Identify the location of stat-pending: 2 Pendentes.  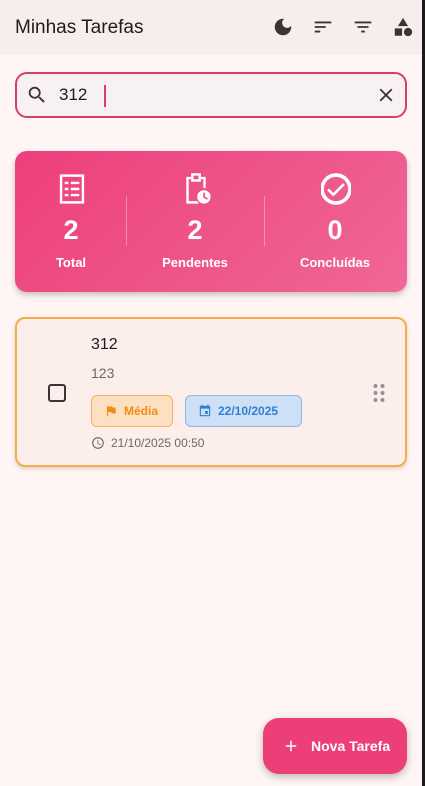
(195, 221).